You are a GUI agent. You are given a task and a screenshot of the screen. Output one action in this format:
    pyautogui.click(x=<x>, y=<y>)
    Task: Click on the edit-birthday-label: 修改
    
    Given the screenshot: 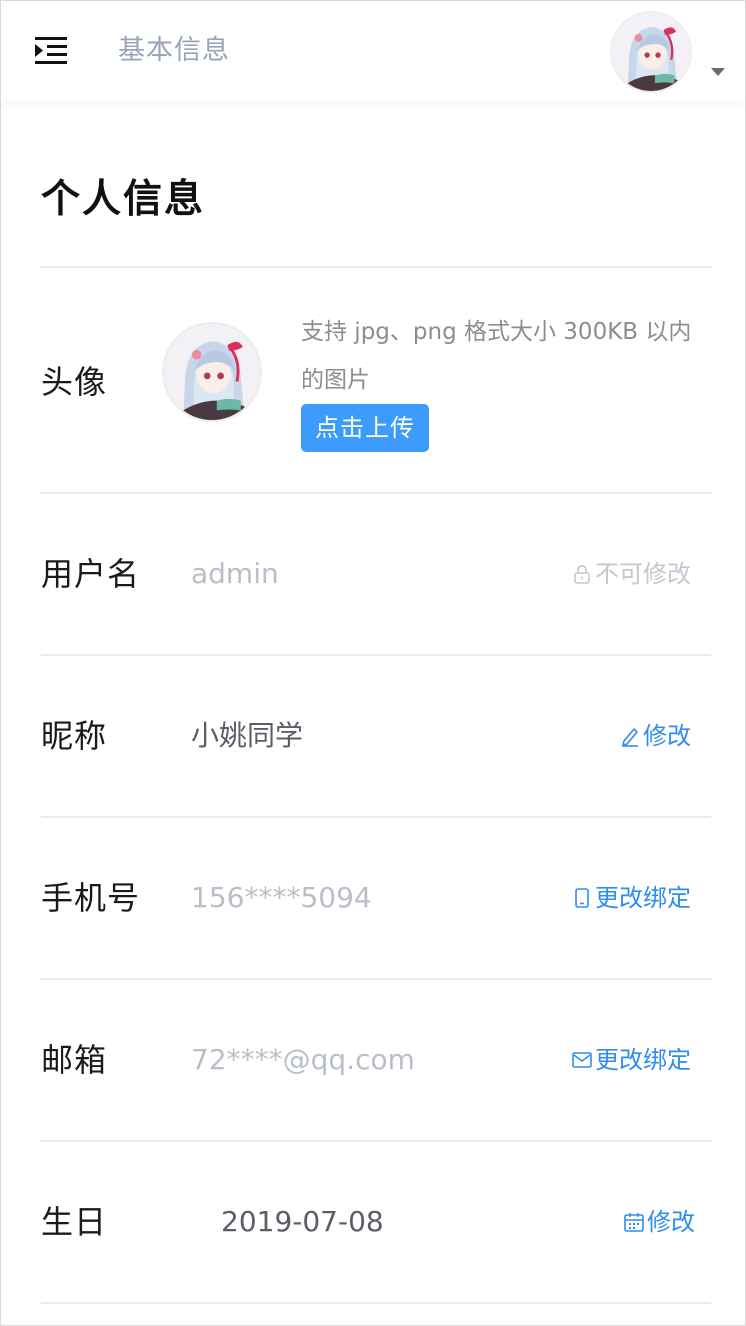 What is the action you would take?
    pyautogui.click(x=671, y=1222)
    